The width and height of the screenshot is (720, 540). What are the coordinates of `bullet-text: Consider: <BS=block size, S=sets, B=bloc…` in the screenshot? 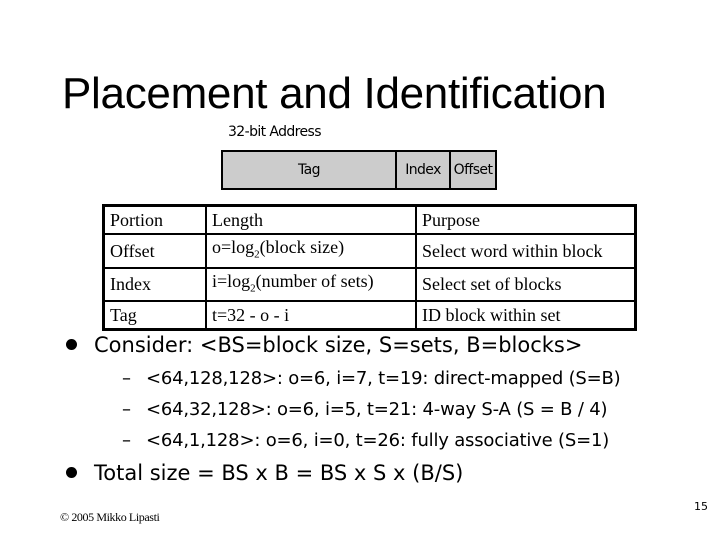 It's located at (338, 345).